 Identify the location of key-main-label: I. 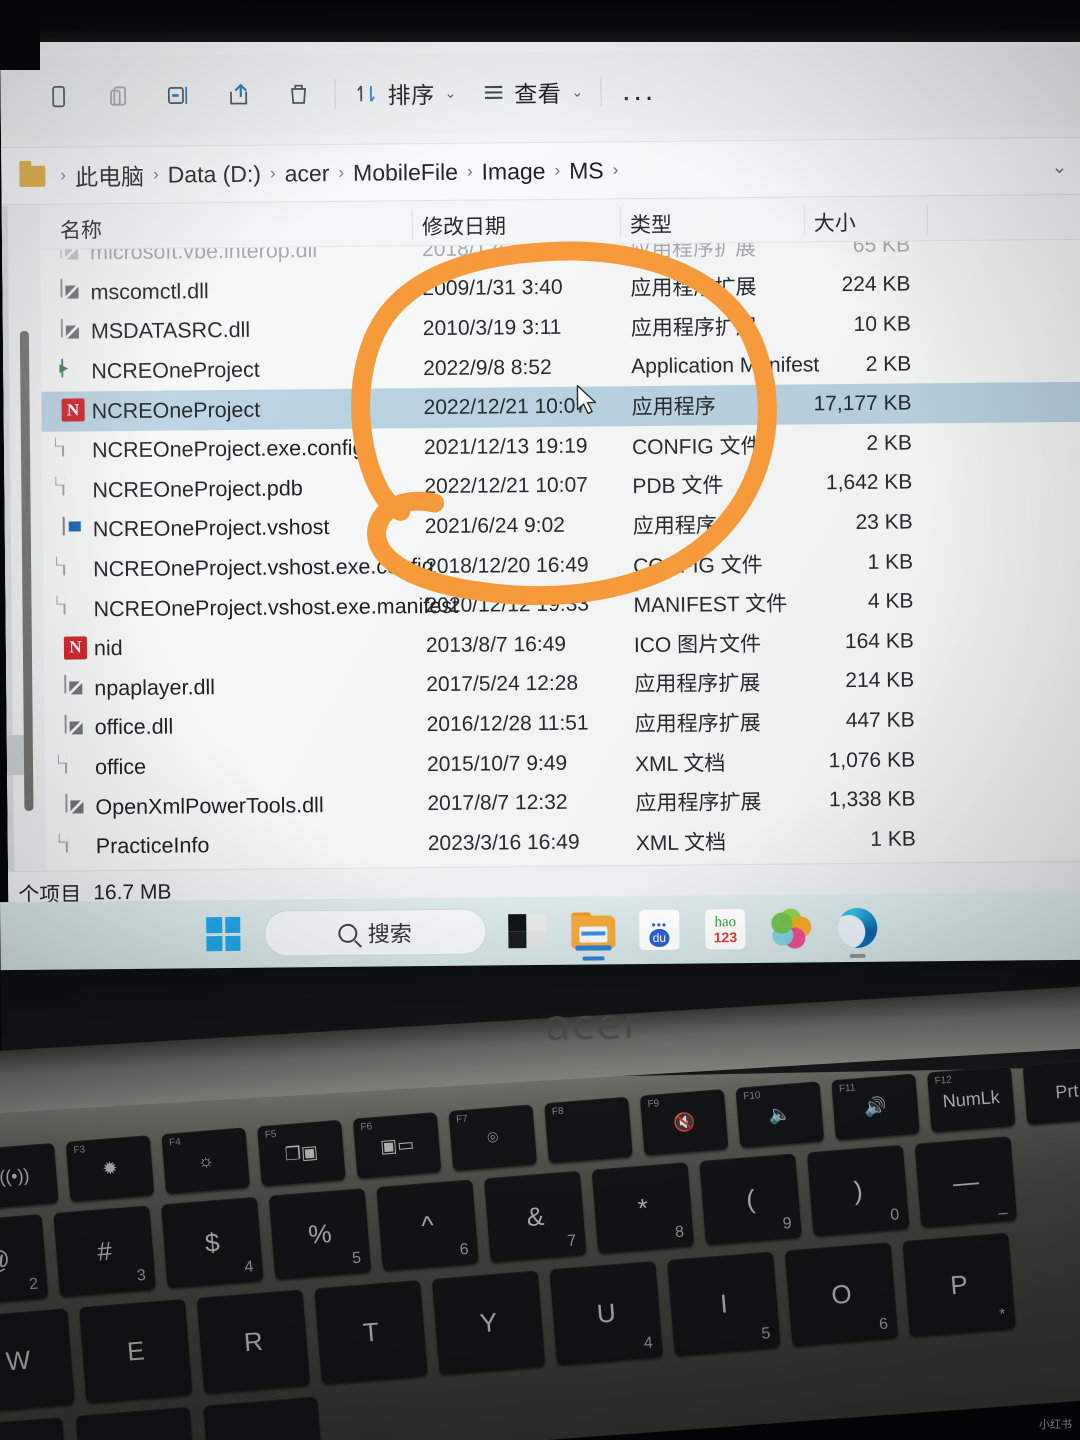
(723, 1303).